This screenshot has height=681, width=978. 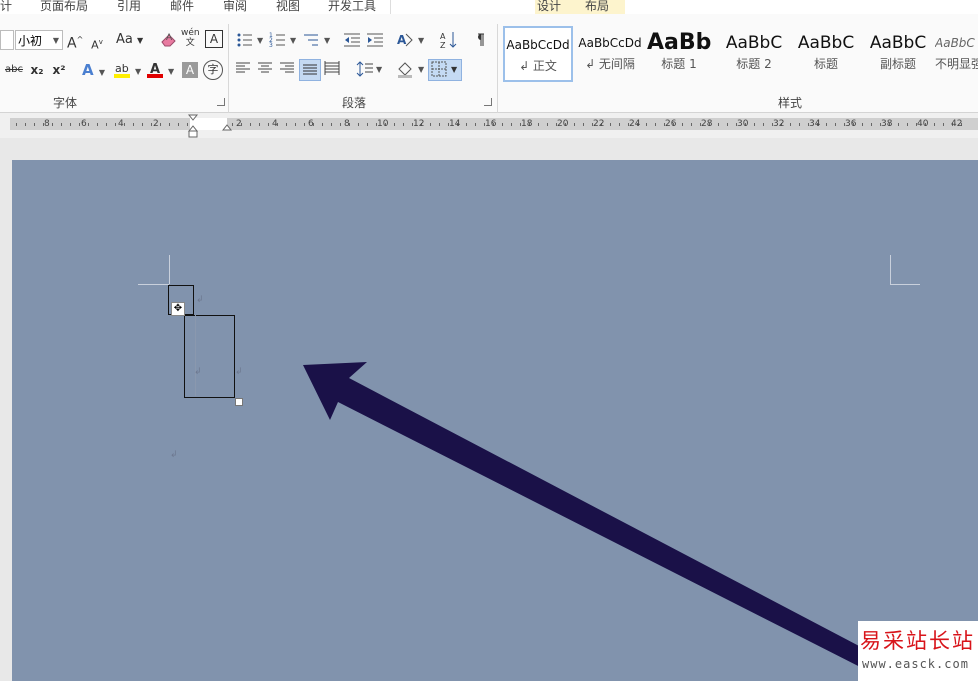 I want to click on watermark: 易采站长站 www.easck.com, so click(x=918, y=651).